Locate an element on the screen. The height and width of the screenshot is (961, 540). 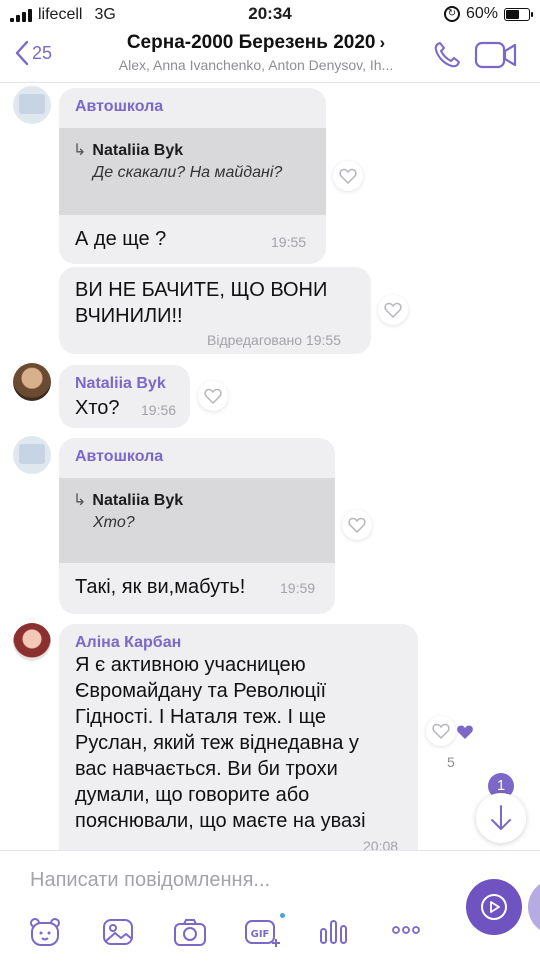
message-bubble: Nataliia Byk Хто? 19:56 is located at coordinates (124, 396).